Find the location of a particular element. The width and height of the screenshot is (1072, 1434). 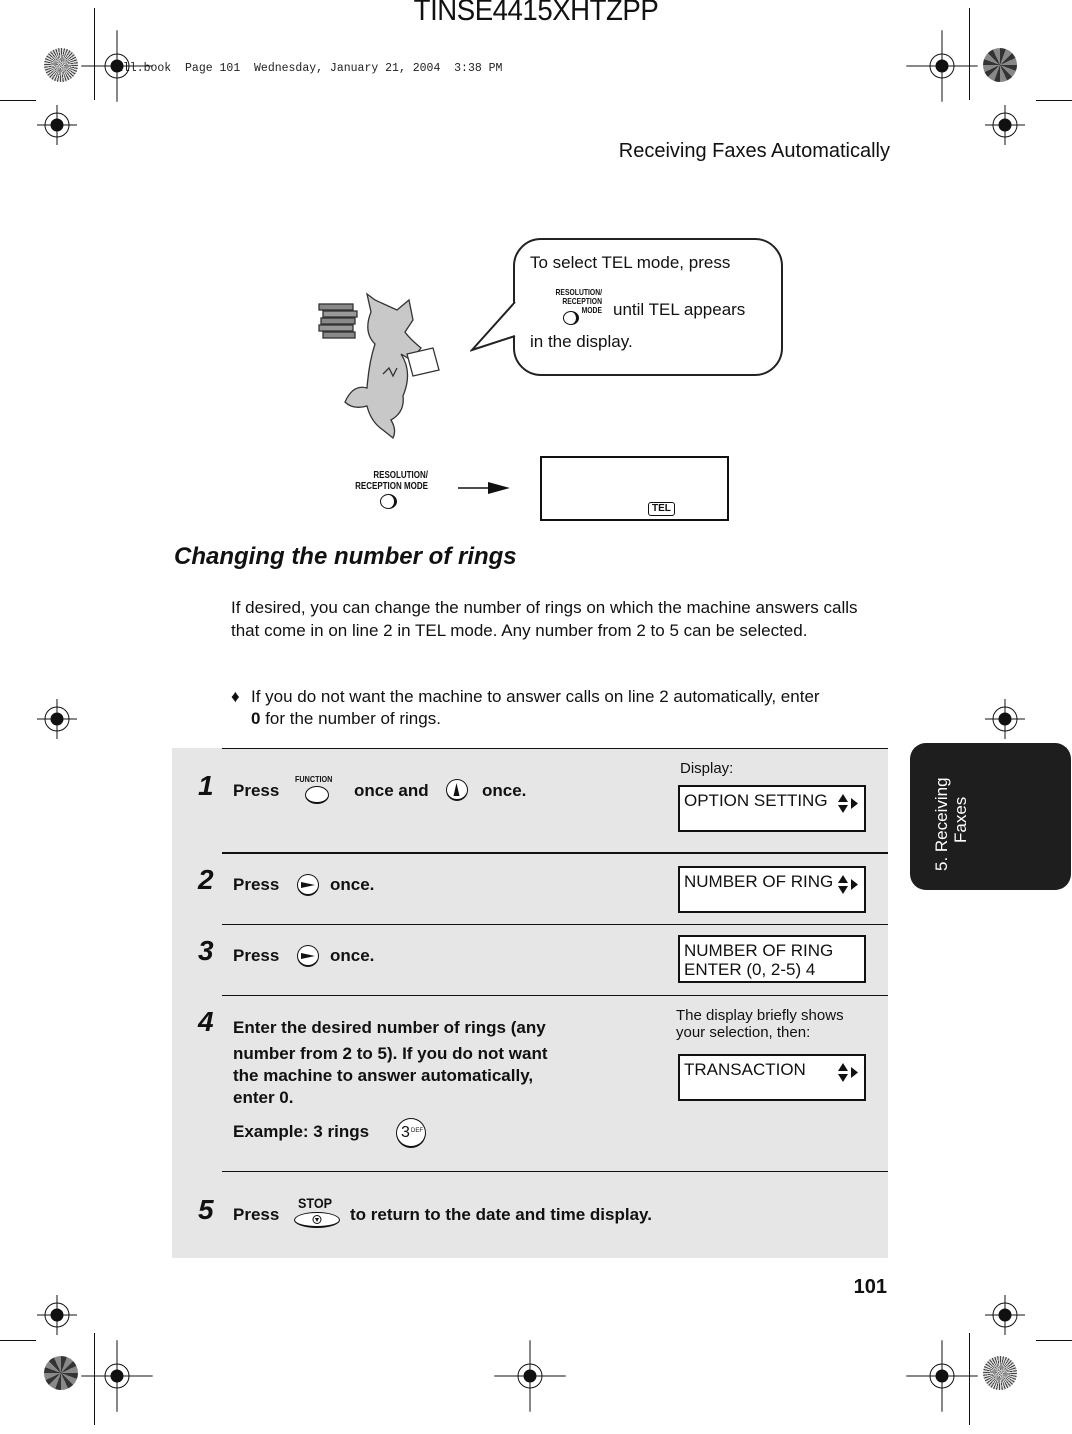

bullet-continuation: 0 for the number of rings. is located at coordinates (346, 719).